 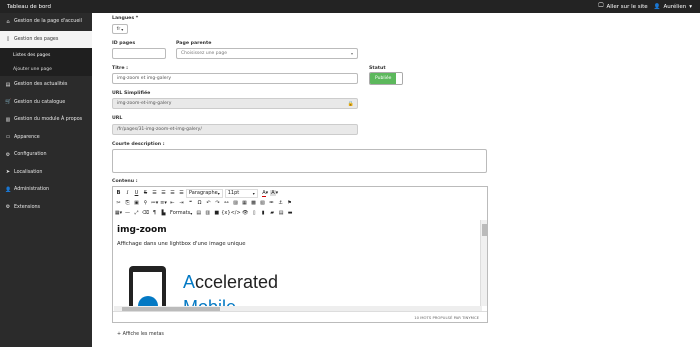 What do you see at coordinates (32, 190) in the screenshot?
I see `sidebar-item-label: Administration` at bounding box center [32, 190].